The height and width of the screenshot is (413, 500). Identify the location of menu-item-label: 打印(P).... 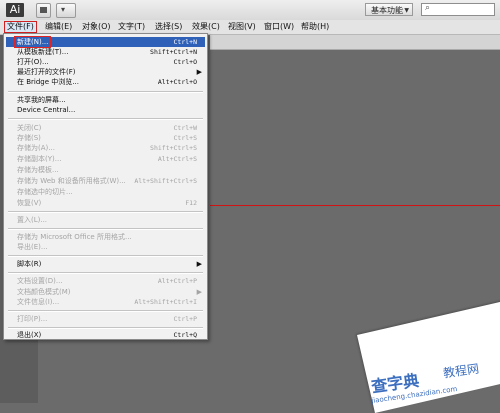
(32, 319).